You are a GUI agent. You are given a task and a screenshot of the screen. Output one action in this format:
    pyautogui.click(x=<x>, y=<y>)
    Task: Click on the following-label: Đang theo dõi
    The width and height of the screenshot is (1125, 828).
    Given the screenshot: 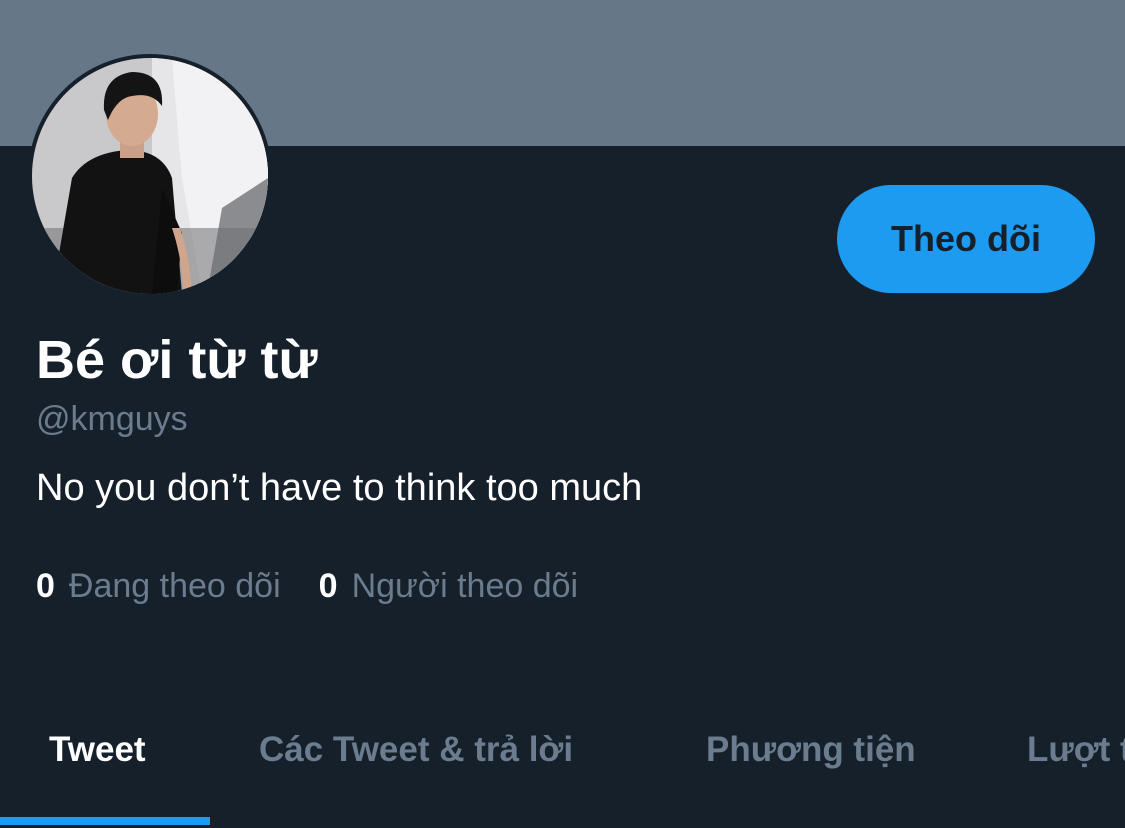 What is the action you would take?
    pyautogui.click(x=174, y=586)
    